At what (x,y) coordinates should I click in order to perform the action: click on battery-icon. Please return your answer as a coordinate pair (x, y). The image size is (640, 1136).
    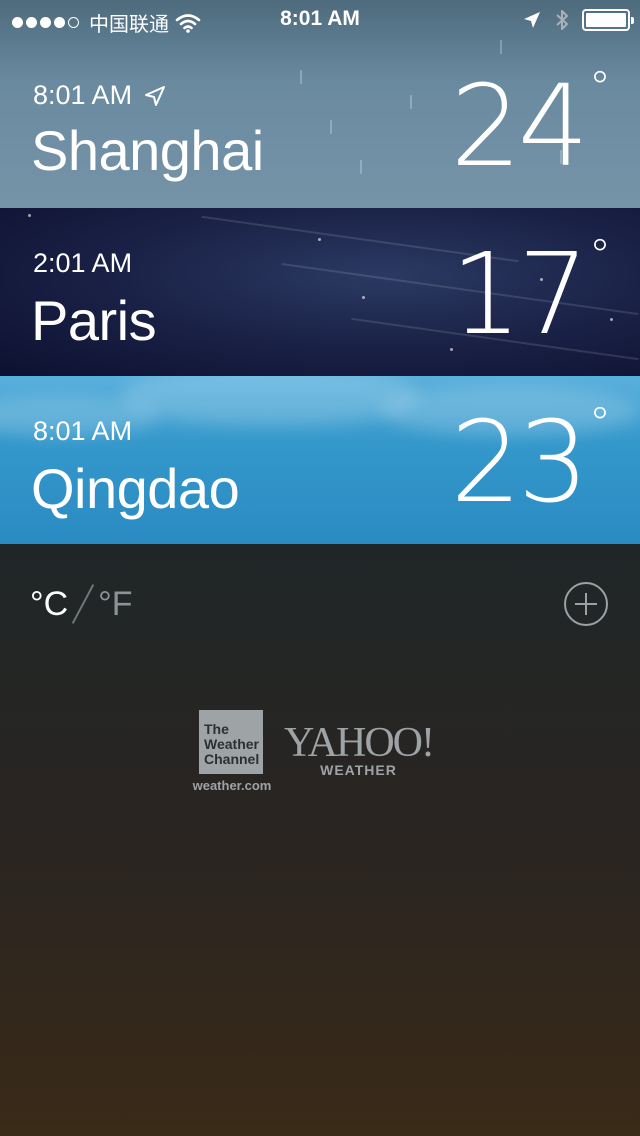
    Looking at the image, I should click on (608, 20).